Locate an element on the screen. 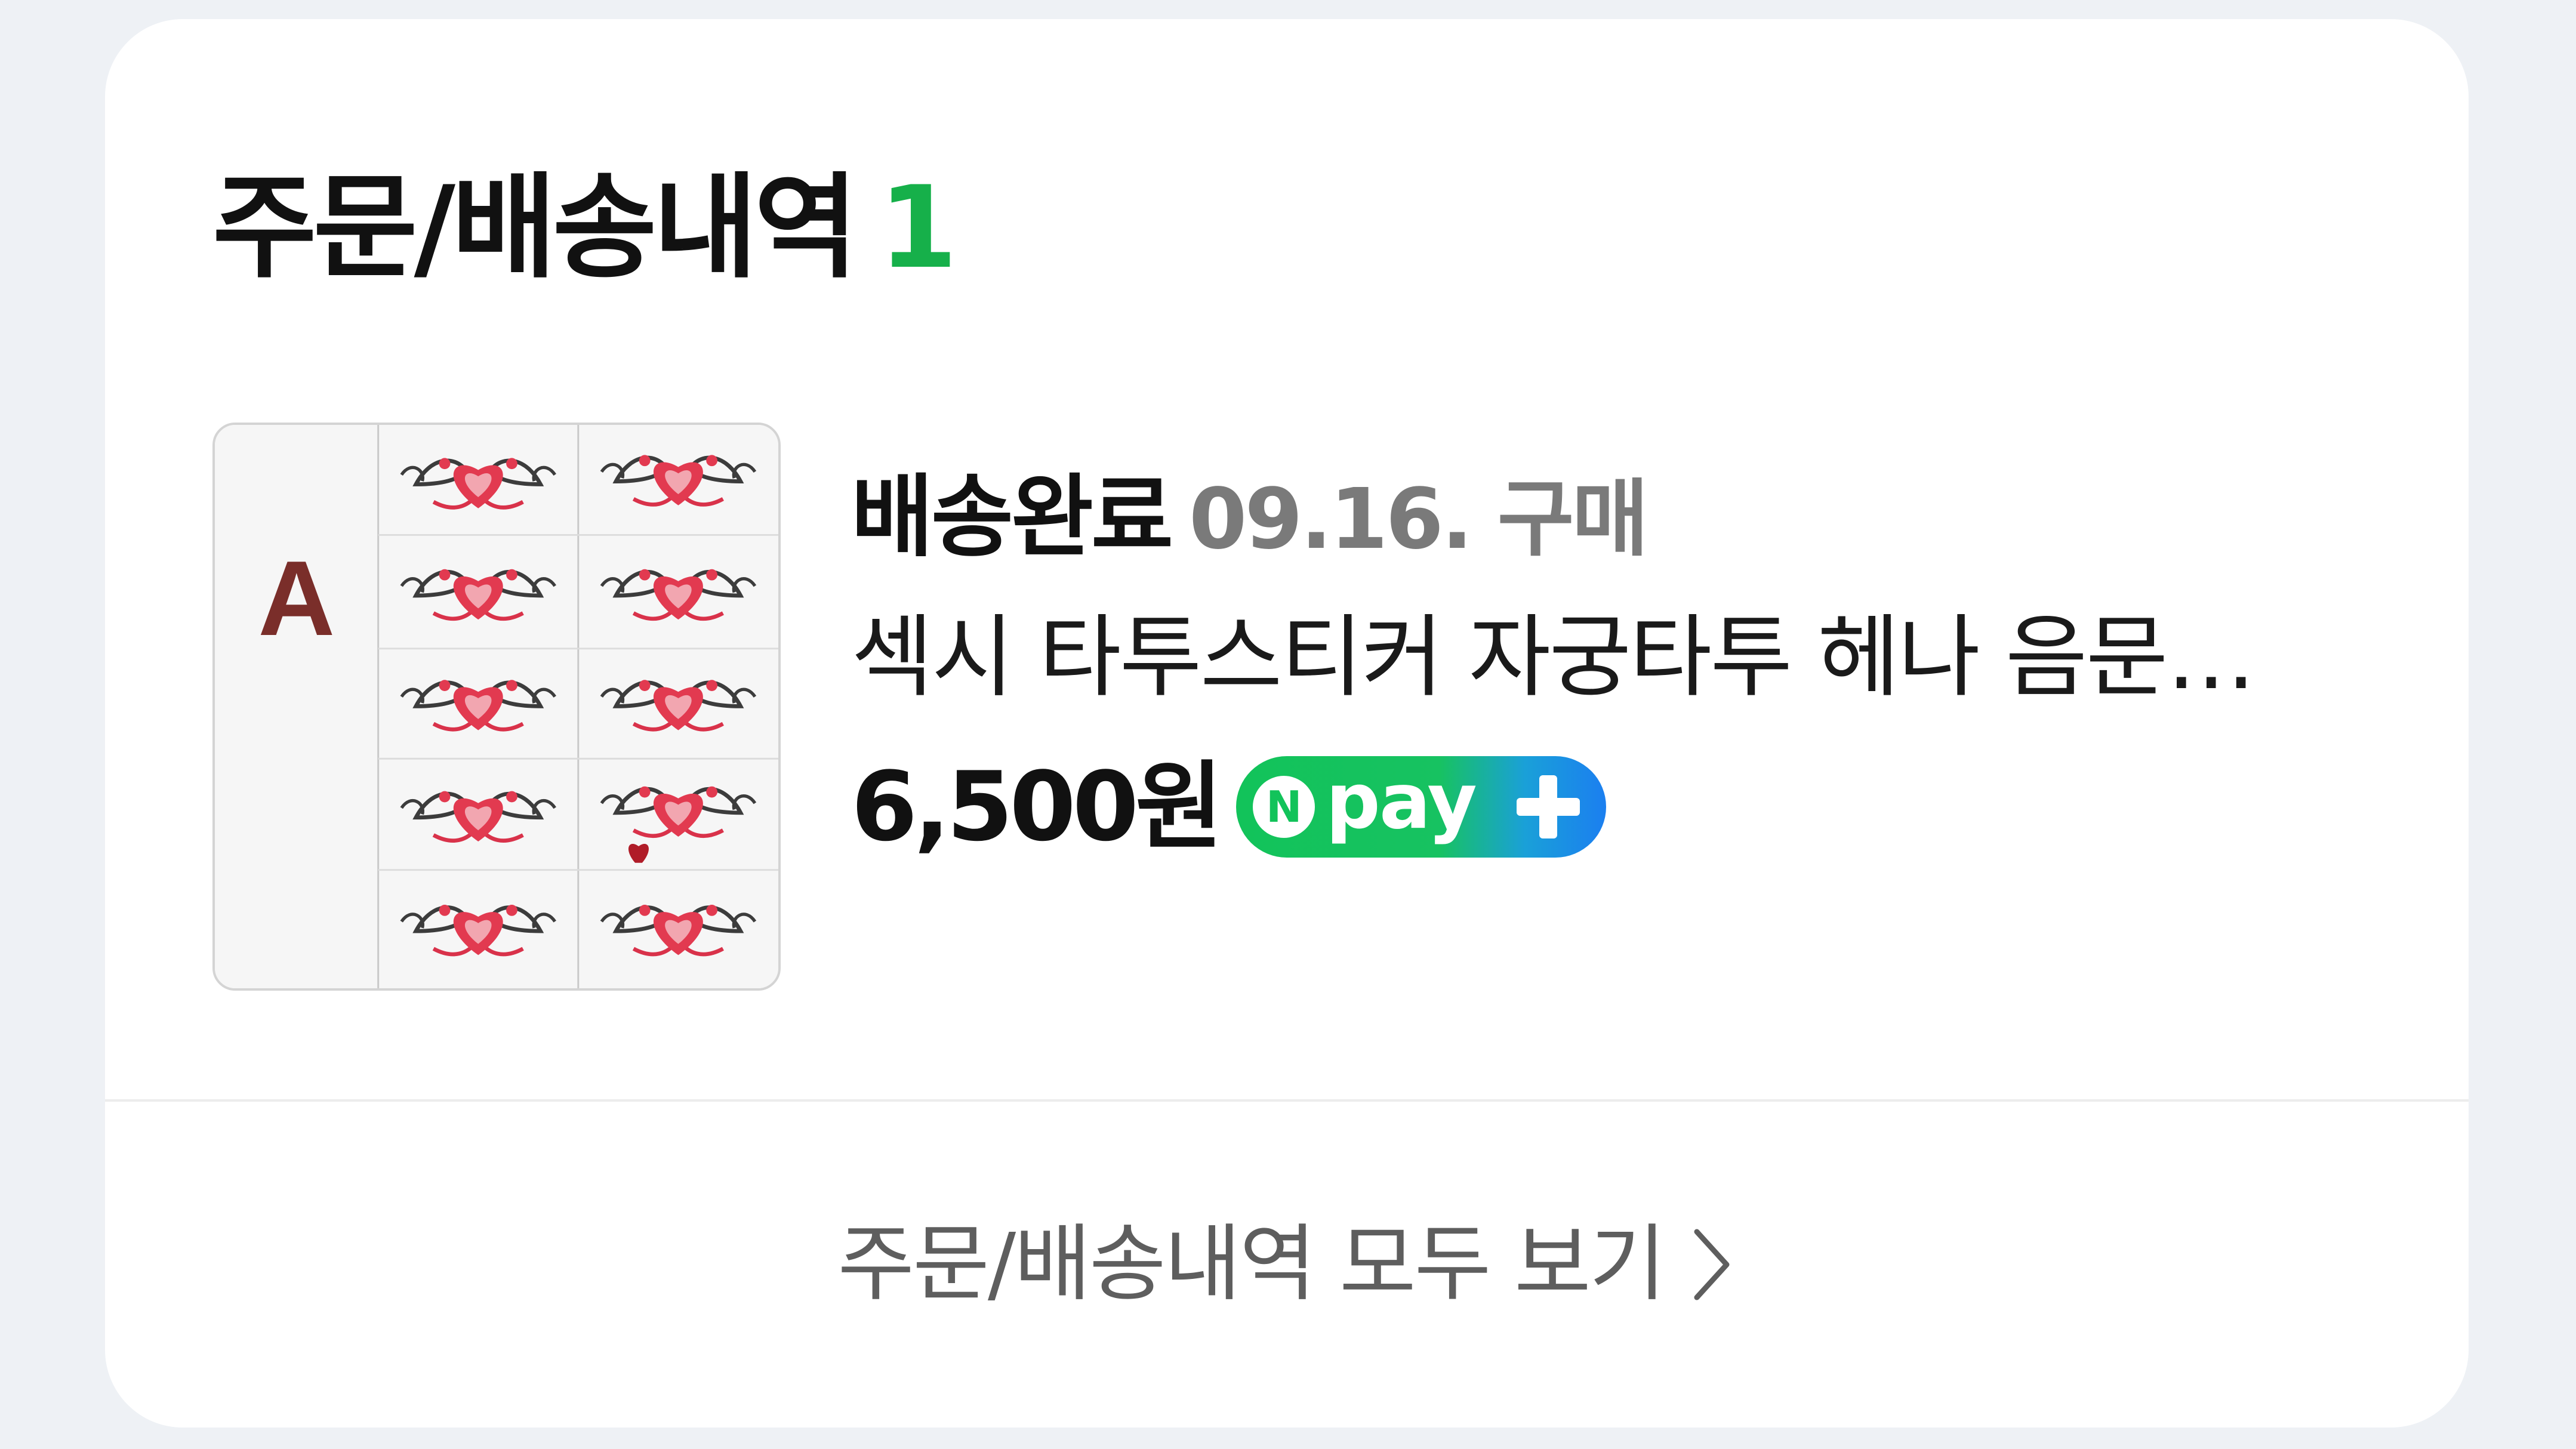 Image resolution: width=2576 pixels, height=1449 pixels. plus-icon is located at coordinates (1548, 806).